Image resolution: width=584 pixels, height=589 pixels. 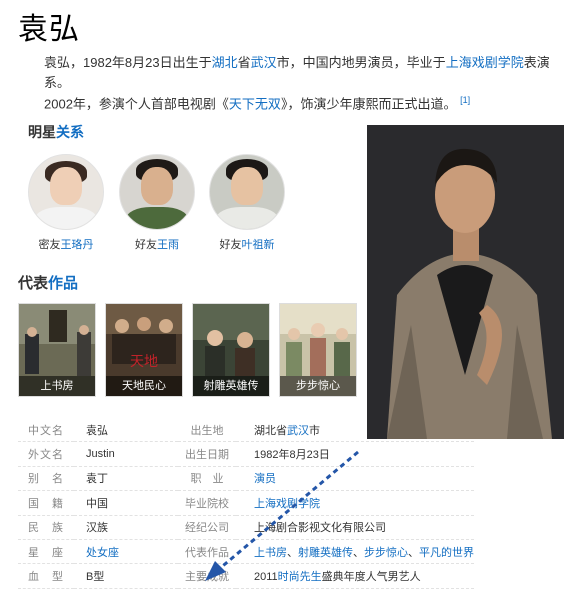 What do you see at coordinates (446, 553) in the screenshot?
I see `info-link: 平凡的世界` at bounding box center [446, 553].